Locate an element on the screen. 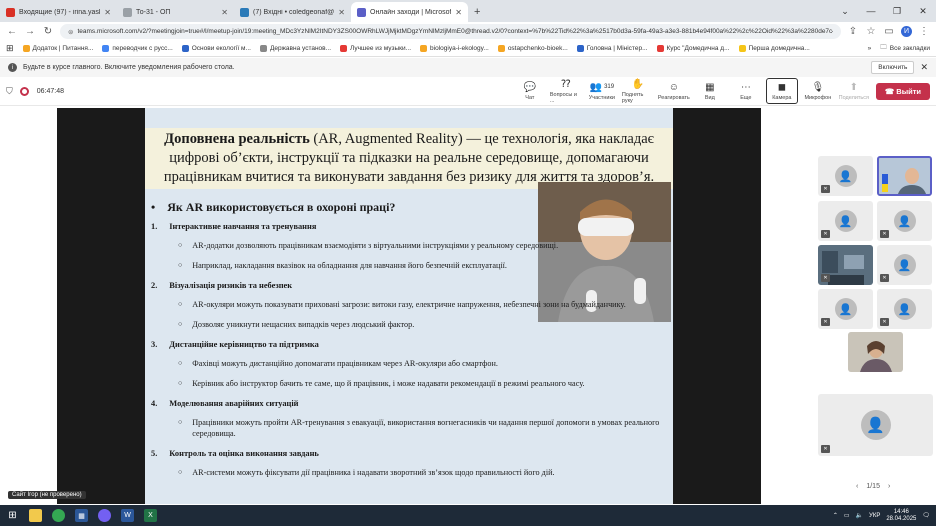 This screenshot has height=526, width=936. browser-tab: (7) Вхідні • coledgeonaf@ukr.net ✕ is located at coordinates (292, 12).